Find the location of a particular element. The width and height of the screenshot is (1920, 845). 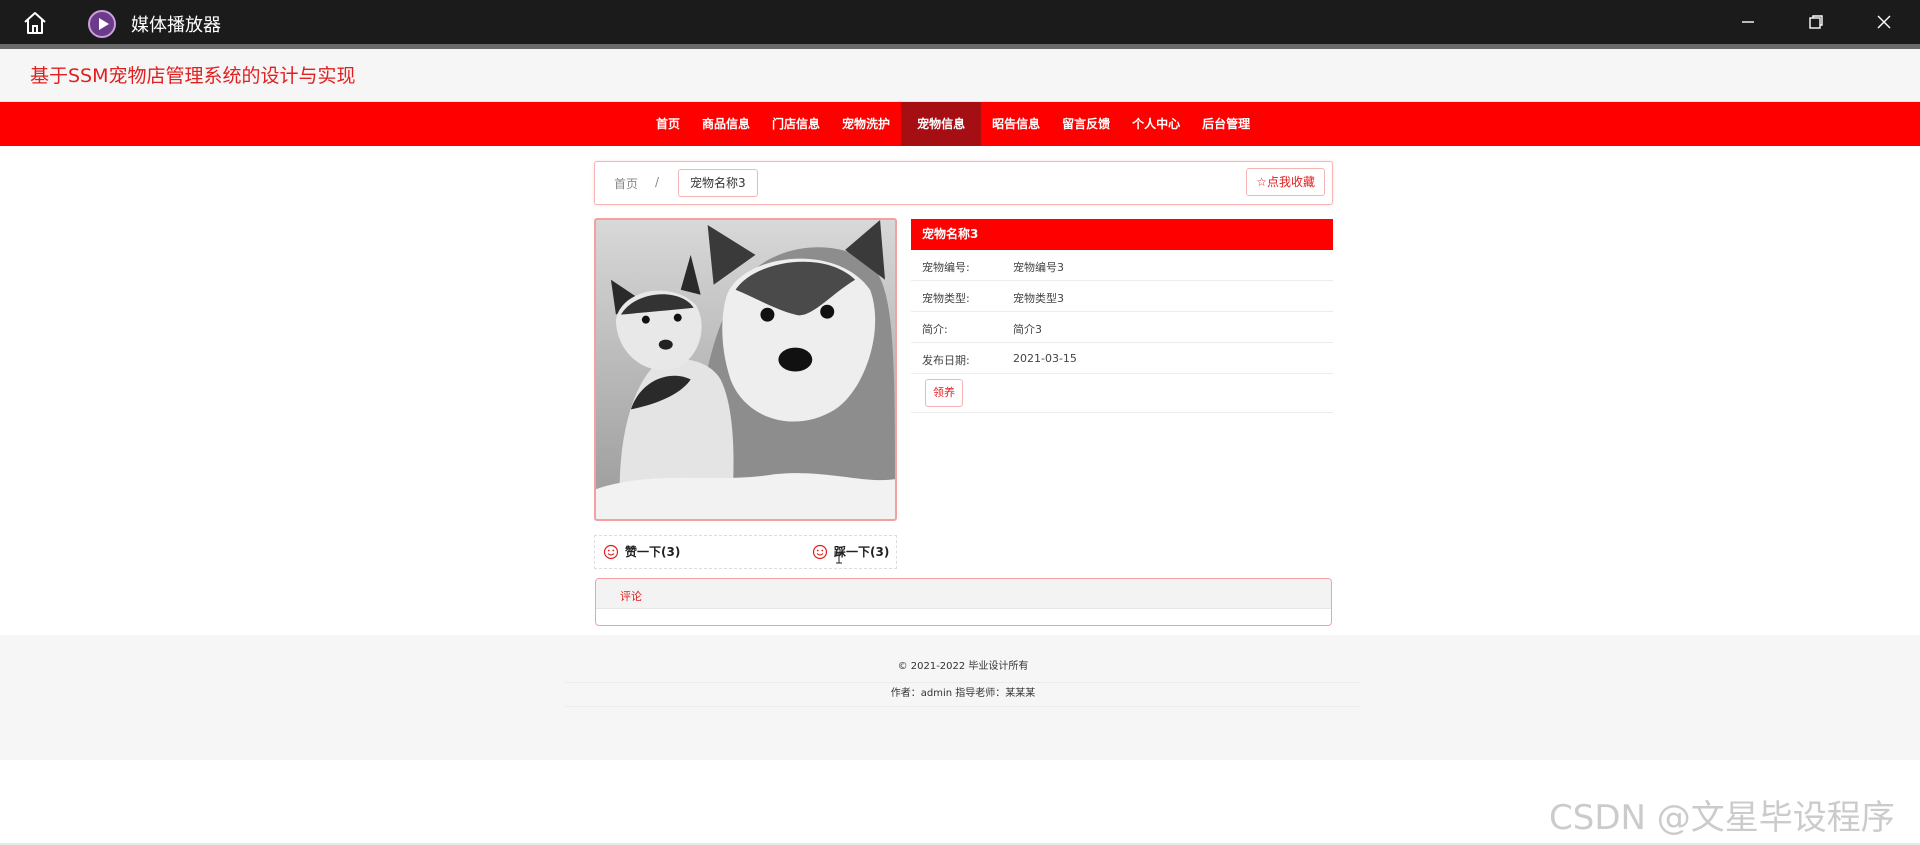

info-row: 简介: 简介3 is located at coordinates (1122, 327).